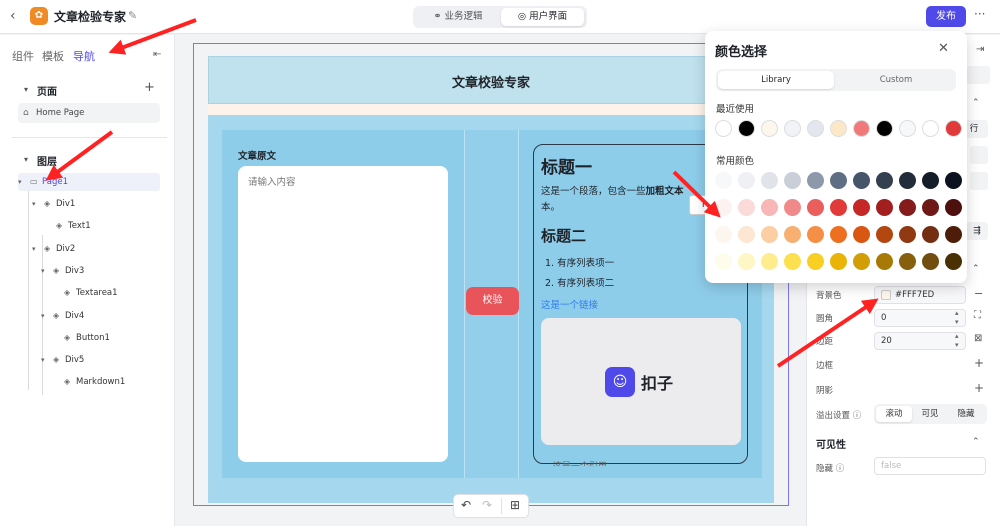 The width and height of the screenshot is (1000, 526). I want to click on back-chevron-icon: ‹, so click(17, 16).